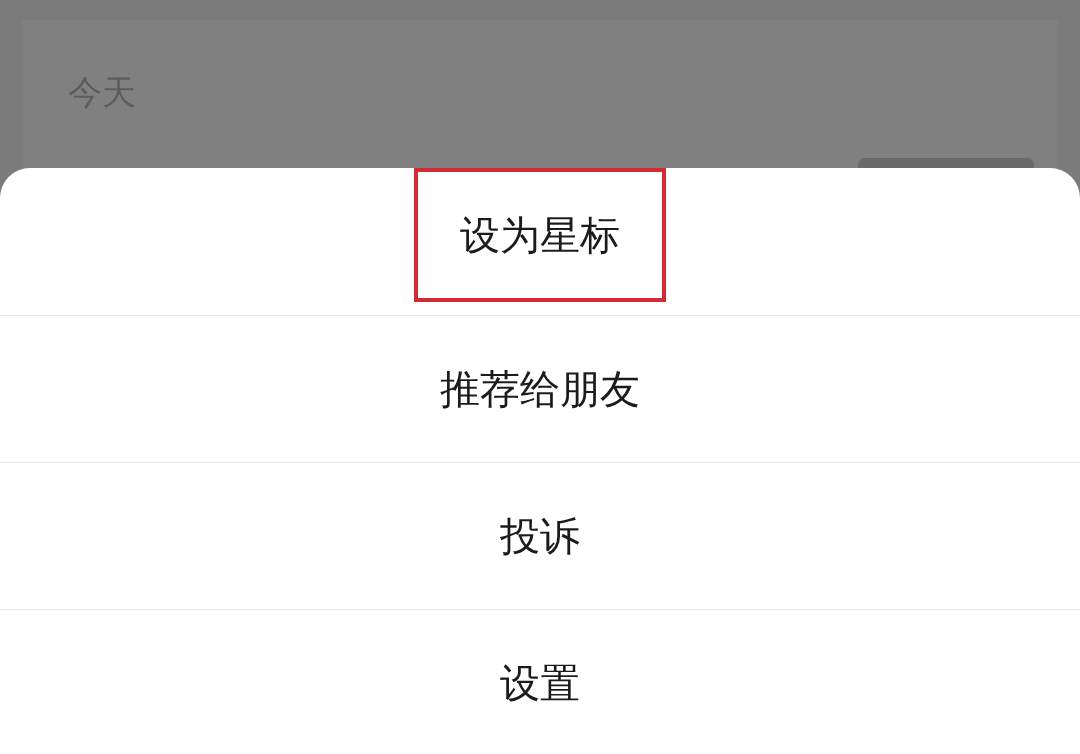 The height and width of the screenshot is (754, 1080). I want to click on menu-item: 推荐给朋友, so click(540, 389).